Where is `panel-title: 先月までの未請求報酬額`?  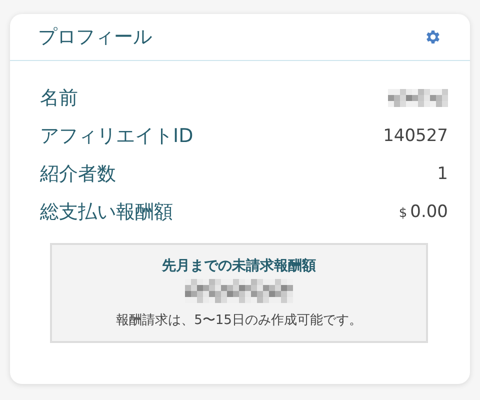
panel-title: 先月までの未請求報酬額 is located at coordinates (239, 266).